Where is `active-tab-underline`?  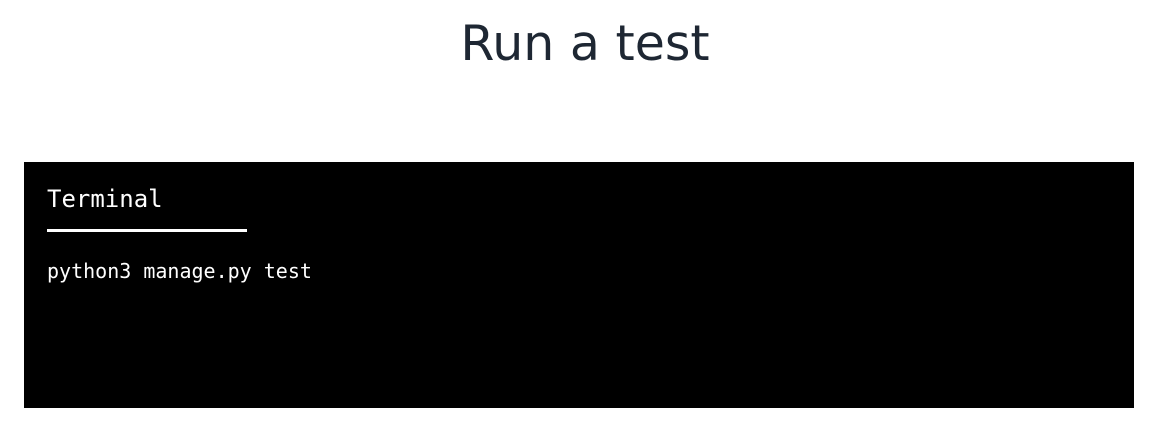 active-tab-underline is located at coordinates (147, 230).